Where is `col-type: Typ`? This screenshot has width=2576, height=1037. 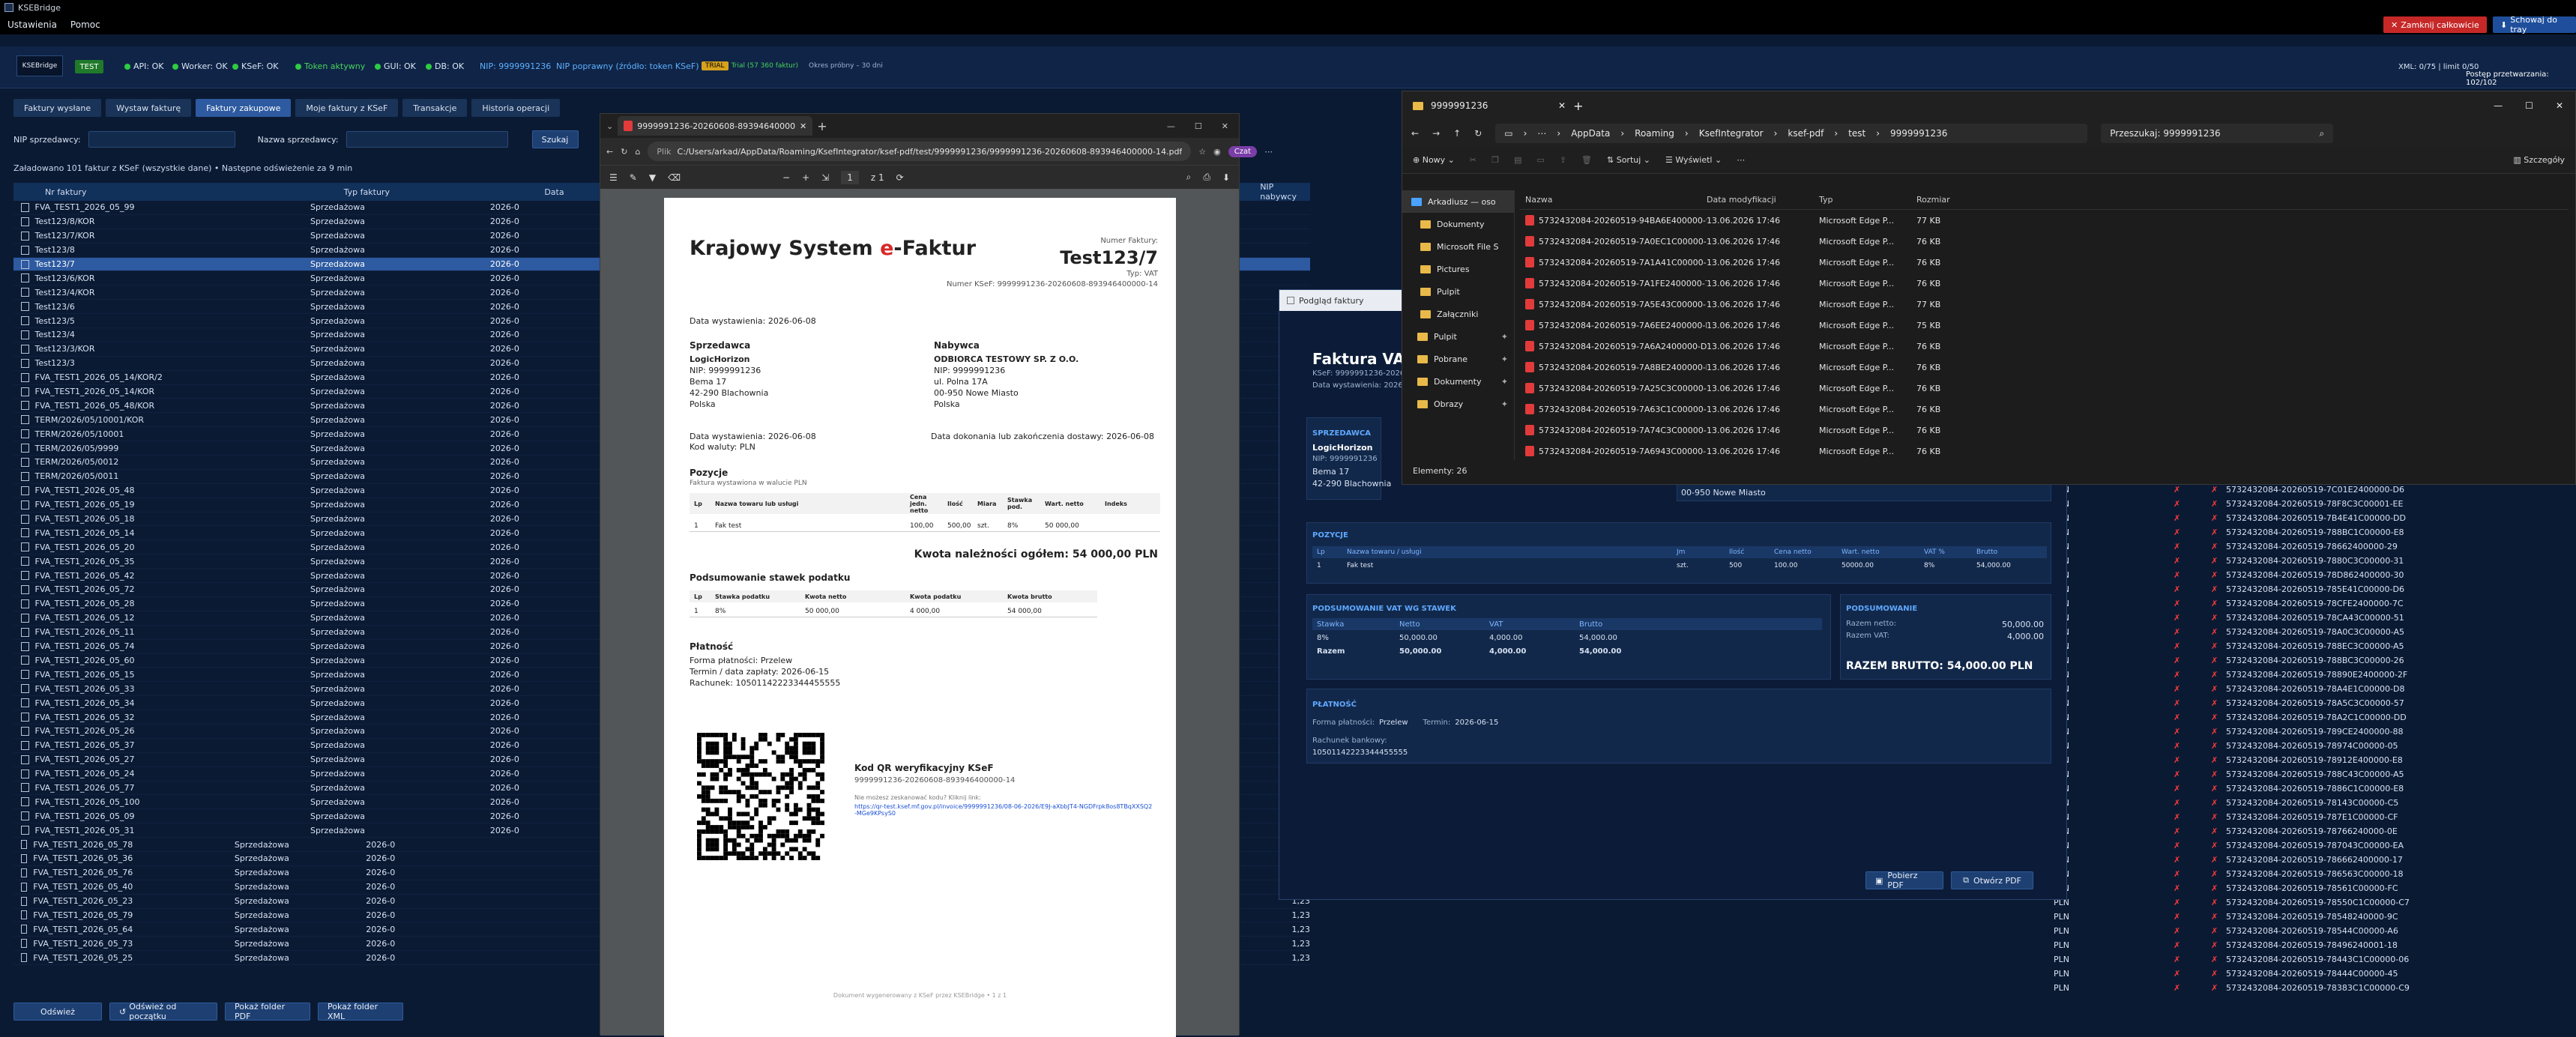
col-type: Typ is located at coordinates (1867, 200).